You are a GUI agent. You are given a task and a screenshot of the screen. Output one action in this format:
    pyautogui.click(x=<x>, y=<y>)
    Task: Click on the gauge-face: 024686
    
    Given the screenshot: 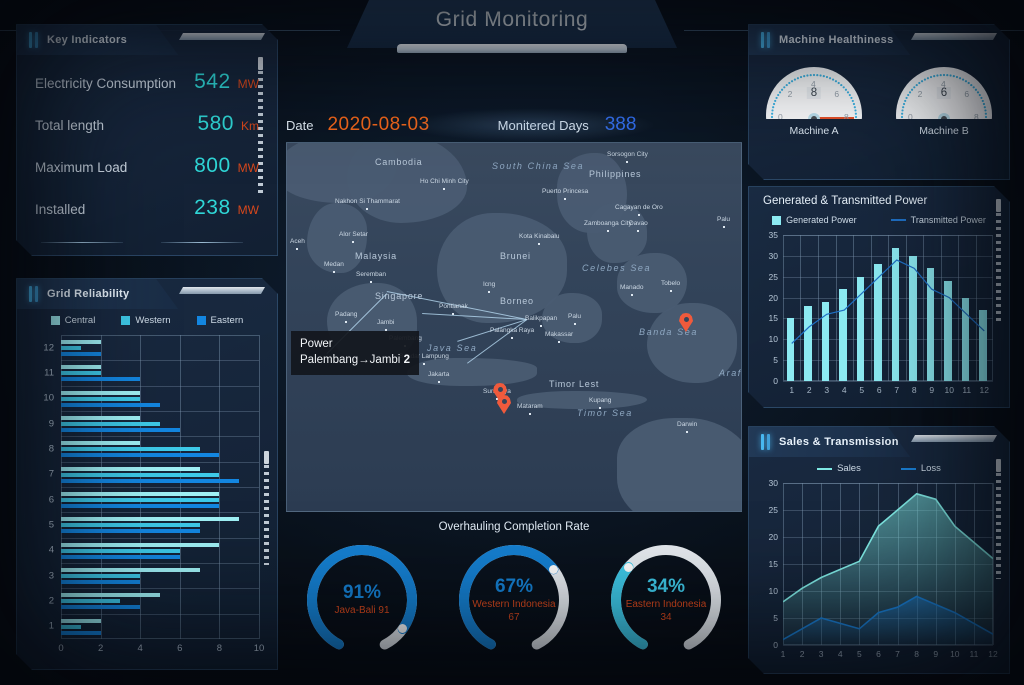 What is the action you would take?
    pyautogui.click(x=944, y=93)
    